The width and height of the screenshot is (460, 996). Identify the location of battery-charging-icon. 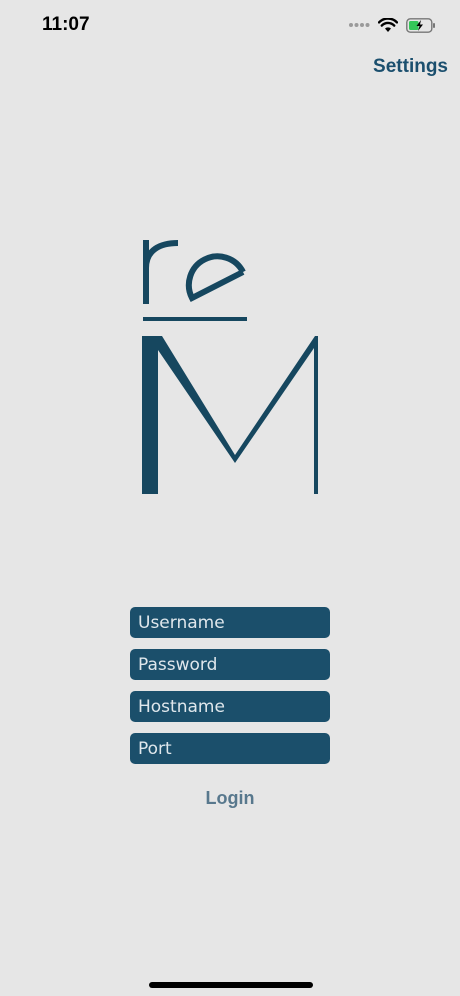
(420, 25).